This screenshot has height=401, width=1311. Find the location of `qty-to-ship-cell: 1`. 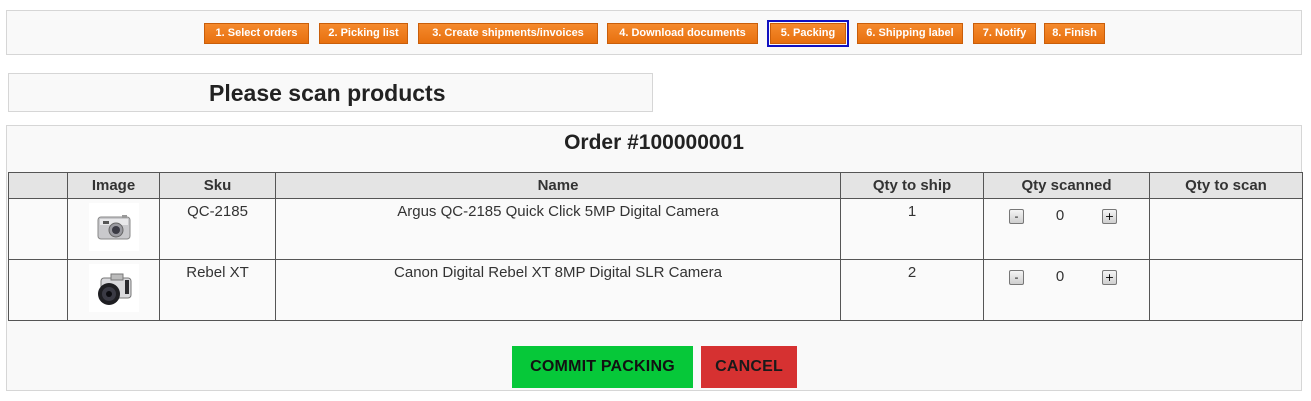

qty-to-ship-cell: 1 is located at coordinates (912, 229).